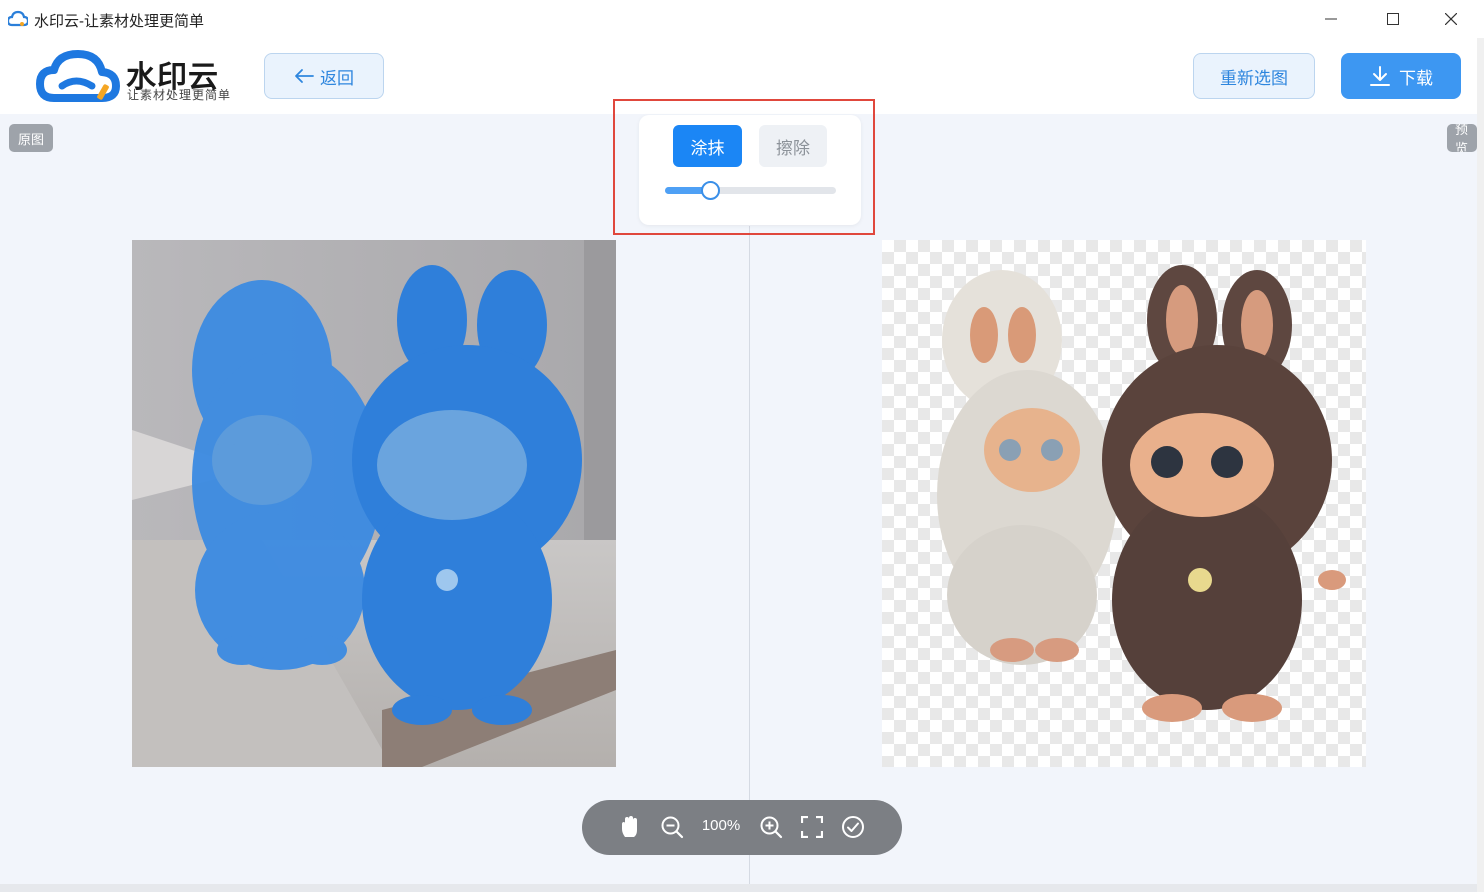 The width and height of the screenshot is (1484, 892). Describe the element at coordinates (750, 170) in the screenshot. I see `brush-panel: 涂抹 擦除` at that location.